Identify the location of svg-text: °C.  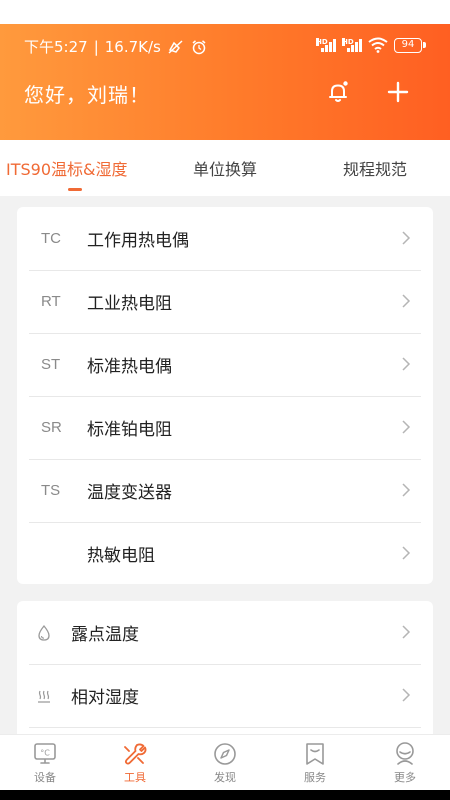
(45, 753).